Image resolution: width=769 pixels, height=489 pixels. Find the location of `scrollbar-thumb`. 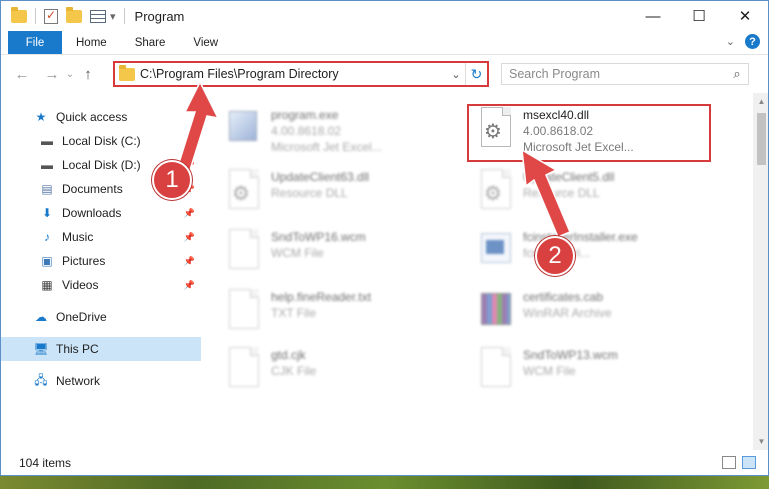

scrollbar-thumb is located at coordinates (761, 139).